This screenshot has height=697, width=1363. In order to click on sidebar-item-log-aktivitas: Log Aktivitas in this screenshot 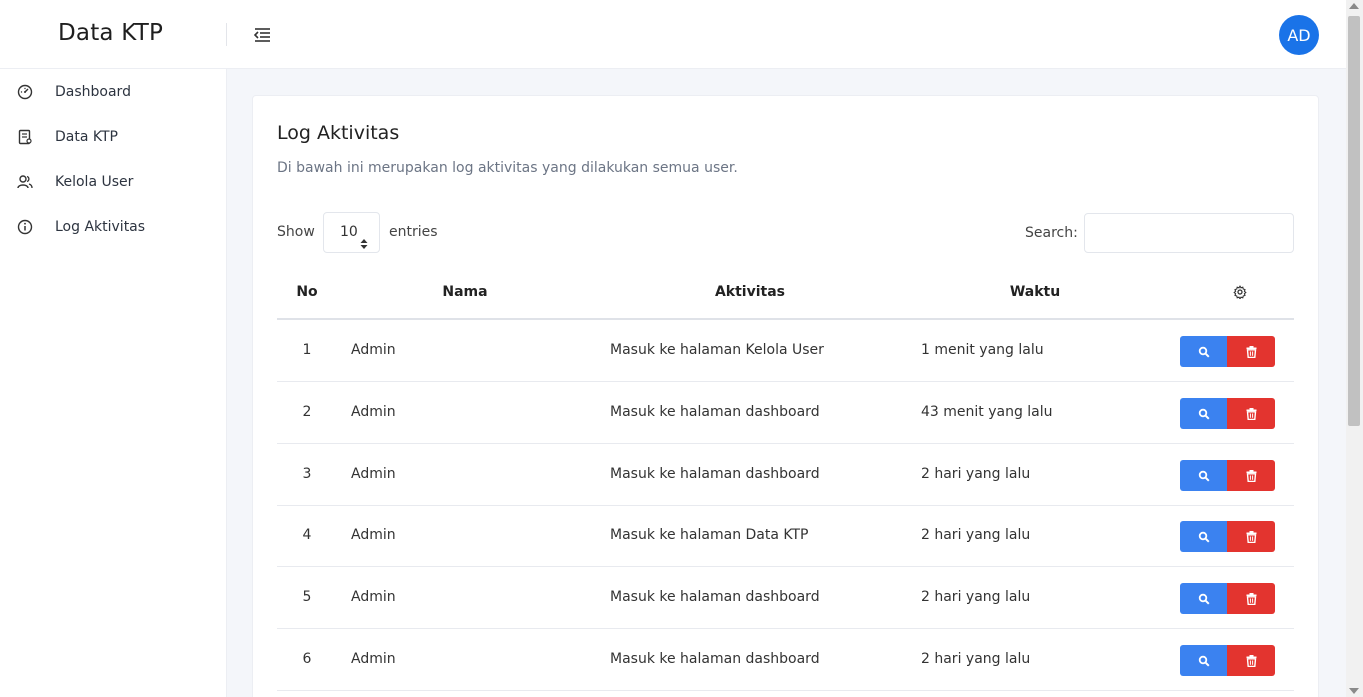, I will do `click(113, 227)`.